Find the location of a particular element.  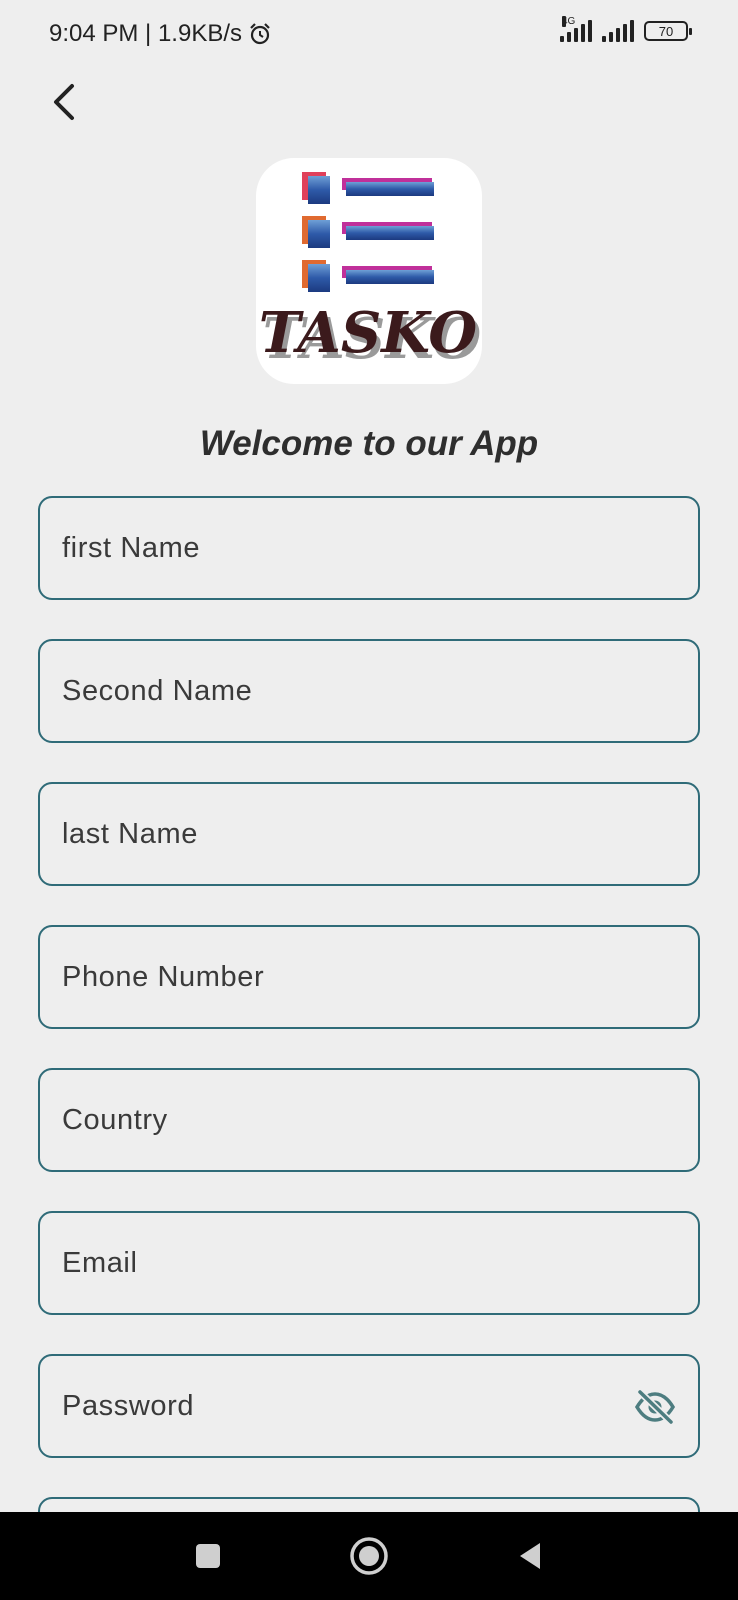

back-button is located at coordinates (64, 102).